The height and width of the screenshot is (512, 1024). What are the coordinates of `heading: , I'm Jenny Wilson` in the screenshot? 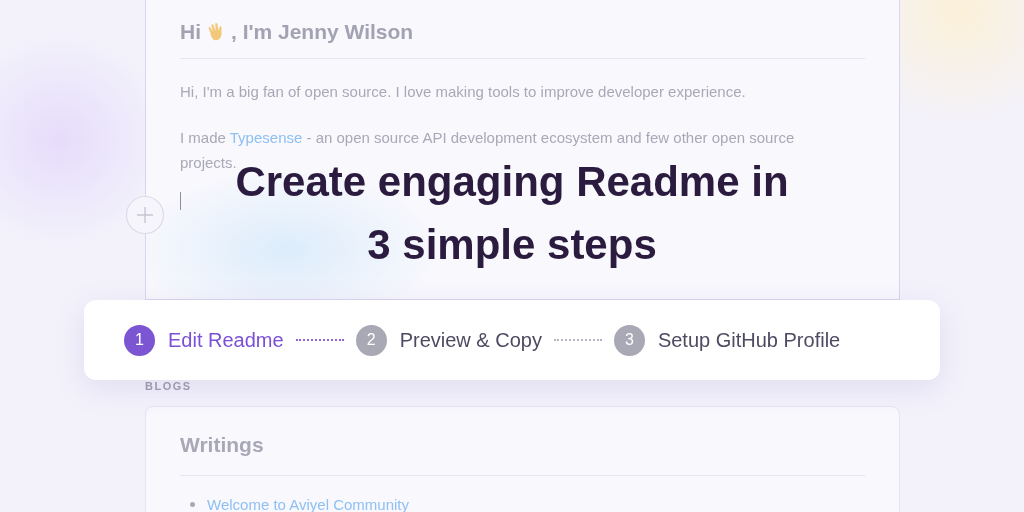 It's located at (322, 32).